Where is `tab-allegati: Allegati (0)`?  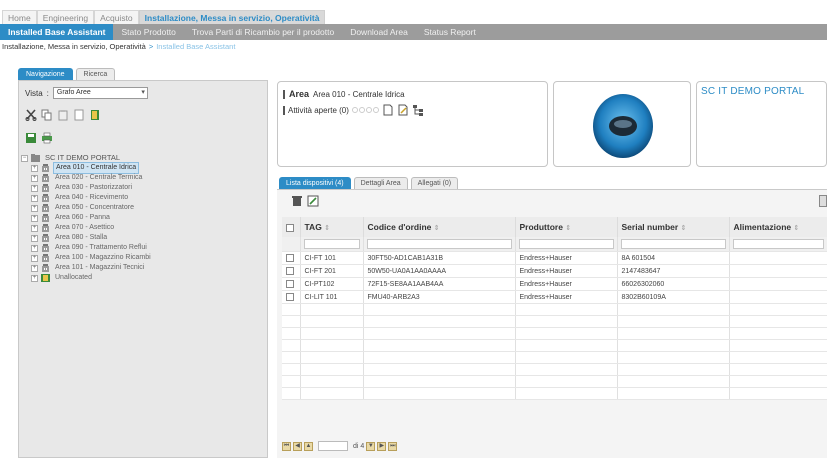 tab-allegati: Allegati (0) is located at coordinates (434, 183).